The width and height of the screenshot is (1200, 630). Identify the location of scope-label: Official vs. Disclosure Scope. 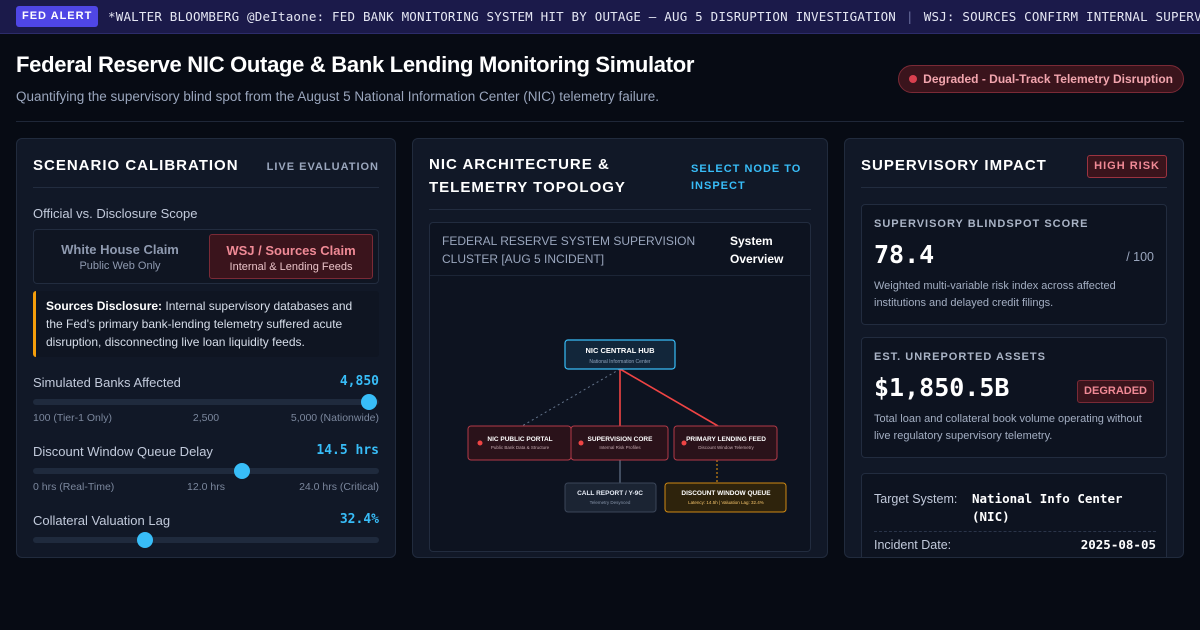
(115, 213).